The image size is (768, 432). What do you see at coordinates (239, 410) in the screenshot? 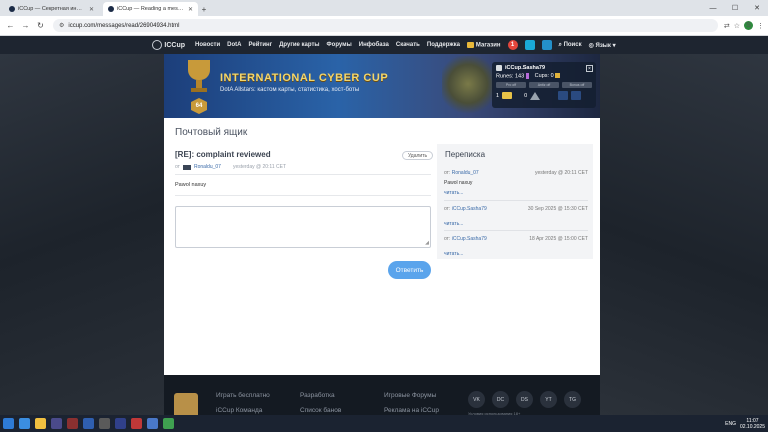
I see `footer-link: iCCup Команда` at bounding box center [239, 410].